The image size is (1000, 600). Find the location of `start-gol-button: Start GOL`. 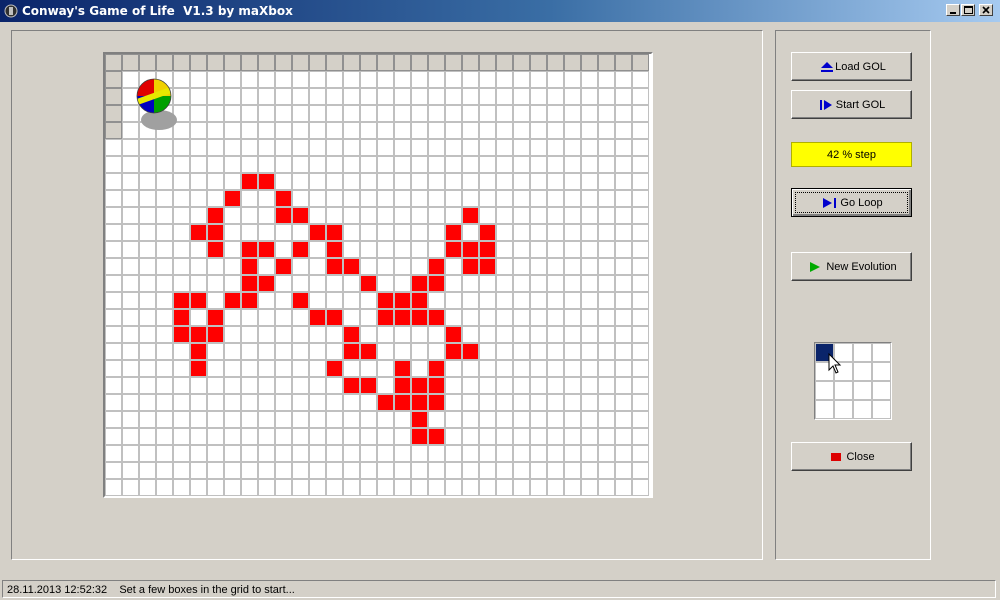

start-gol-button: Start GOL is located at coordinates (851, 104).